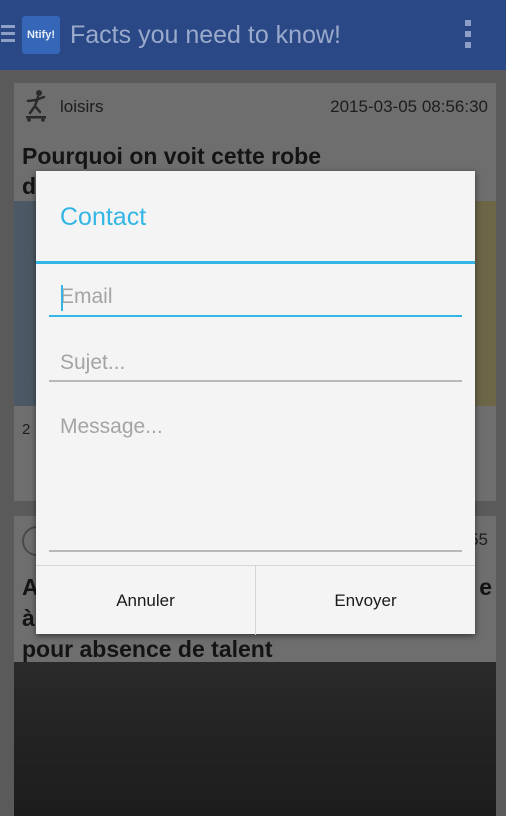 Image resolution: width=506 pixels, height=816 pixels. Describe the element at coordinates (8, 35) in the screenshot. I see `menu-icon` at that location.